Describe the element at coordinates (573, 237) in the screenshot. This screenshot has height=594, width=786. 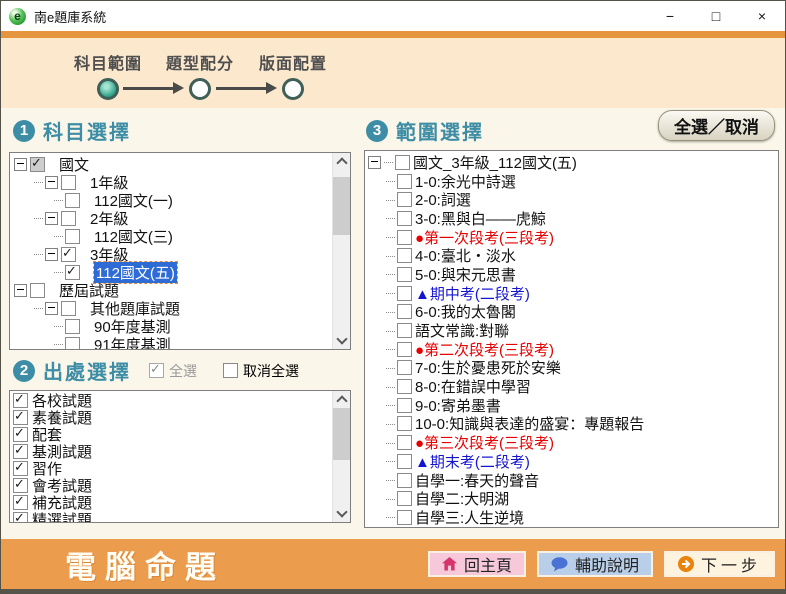
I see `range-tree-item: ●第一次段考(三段考)` at that location.